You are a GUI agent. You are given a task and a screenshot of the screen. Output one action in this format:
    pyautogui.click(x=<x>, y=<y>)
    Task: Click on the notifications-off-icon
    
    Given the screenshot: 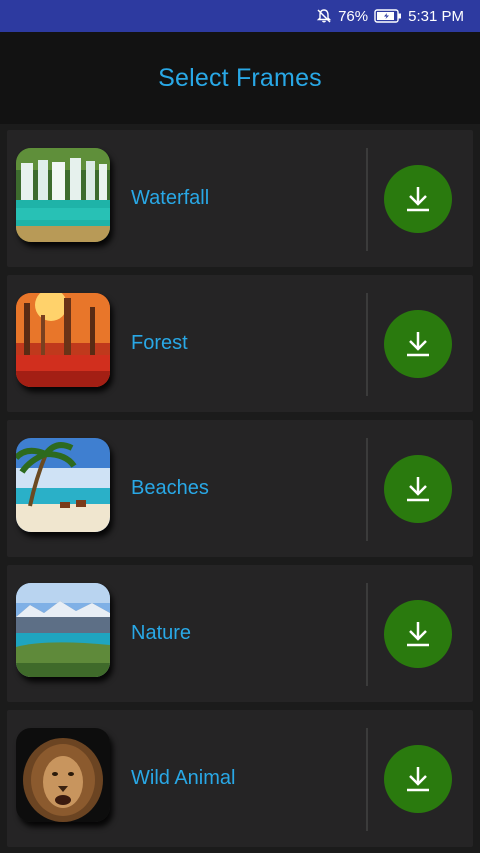 What is the action you would take?
    pyautogui.click(x=324, y=16)
    